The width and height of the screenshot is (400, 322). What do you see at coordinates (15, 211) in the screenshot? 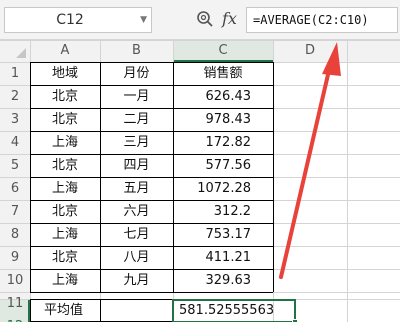
I see `row-header: 7` at bounding box center [15, 211].